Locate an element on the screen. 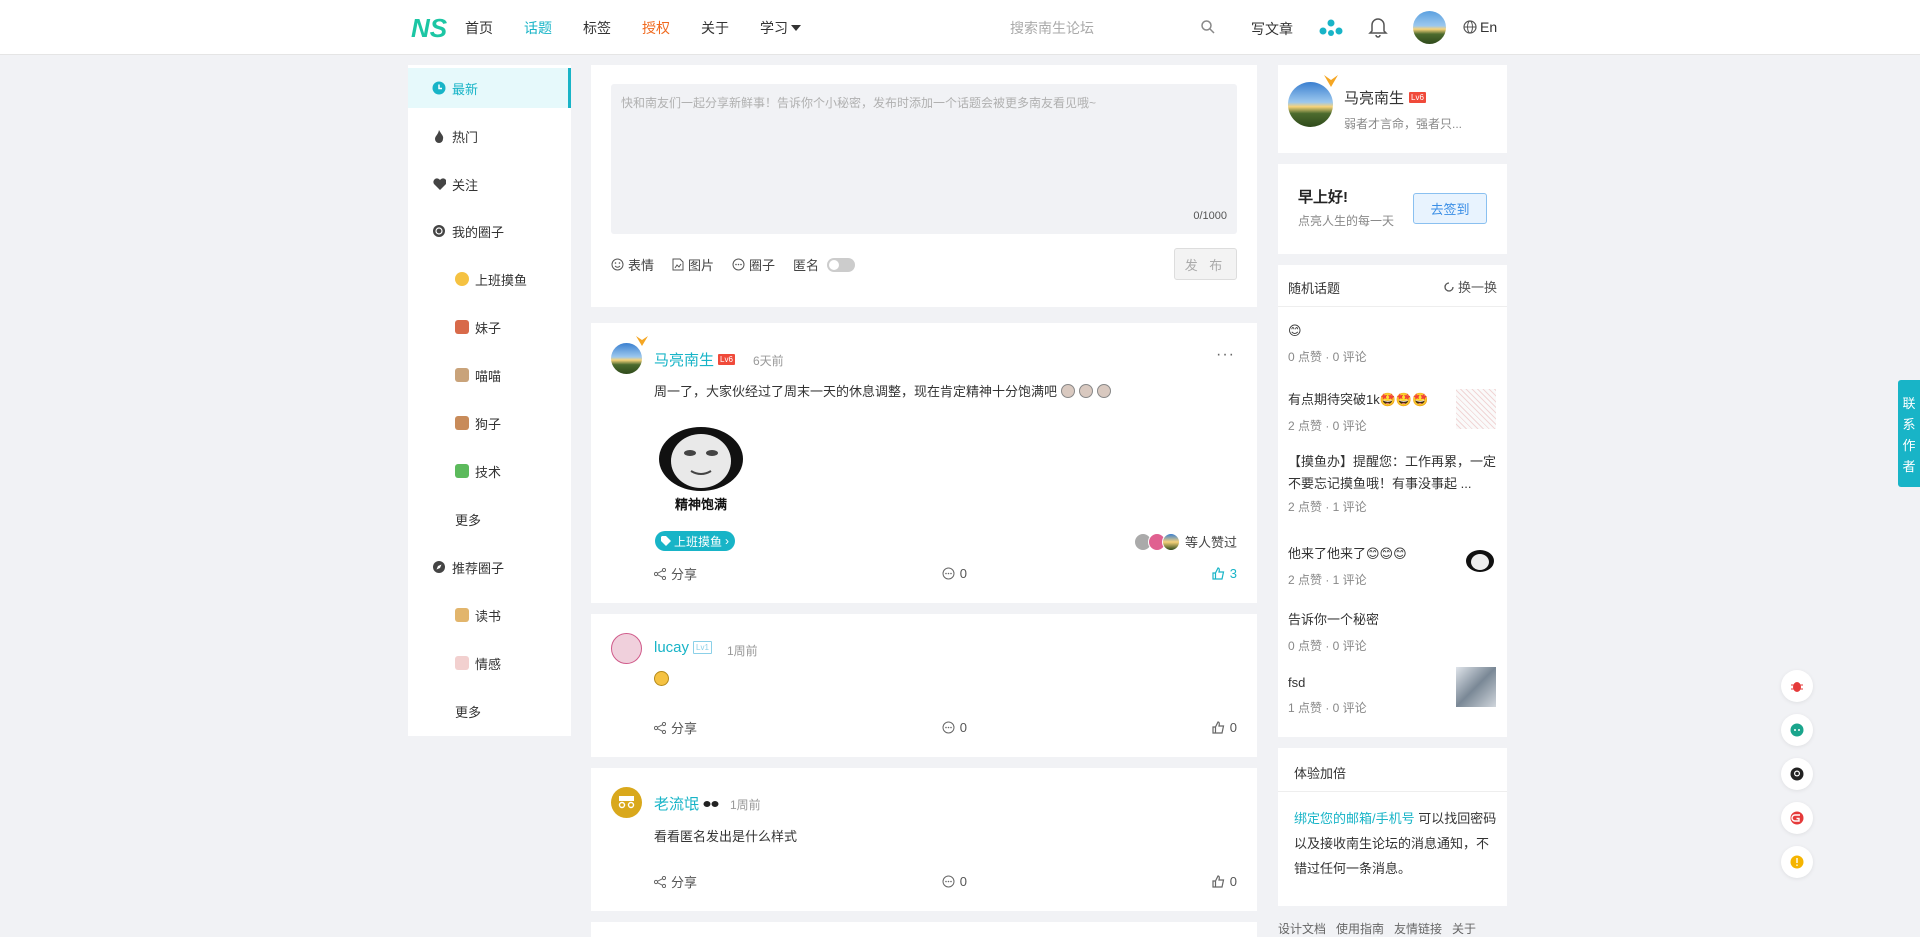 The image size is (1920, 937). post-time: 1周前 is located at coordinates (745, 805).